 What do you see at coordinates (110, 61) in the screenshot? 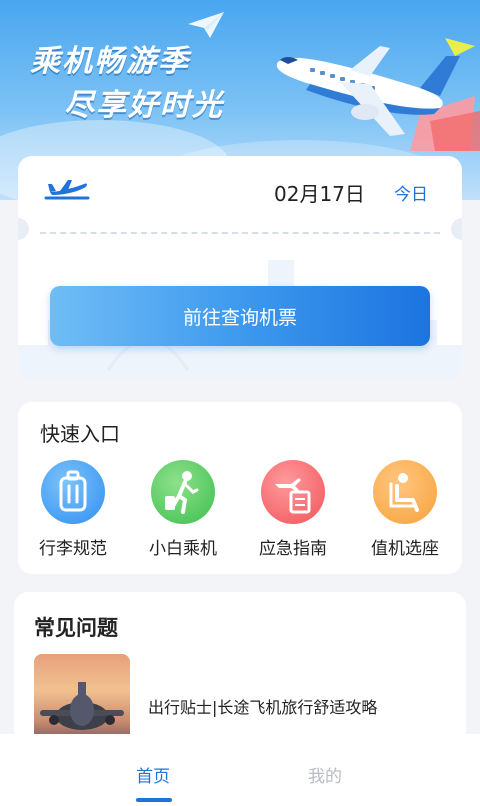
I see `banner-slogan-line1: 乘机畅游季` at bounding box center [110, 61].